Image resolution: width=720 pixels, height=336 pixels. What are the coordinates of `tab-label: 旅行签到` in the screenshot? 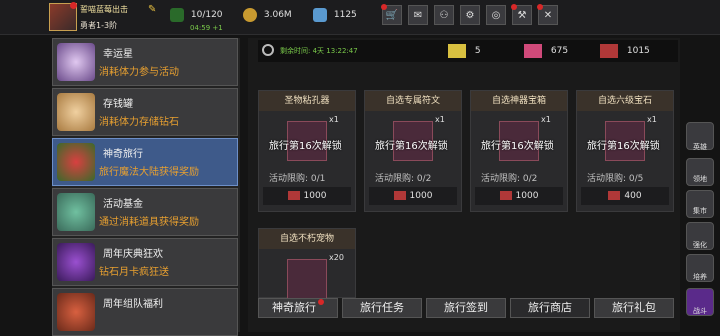 It's located at (466, 307).